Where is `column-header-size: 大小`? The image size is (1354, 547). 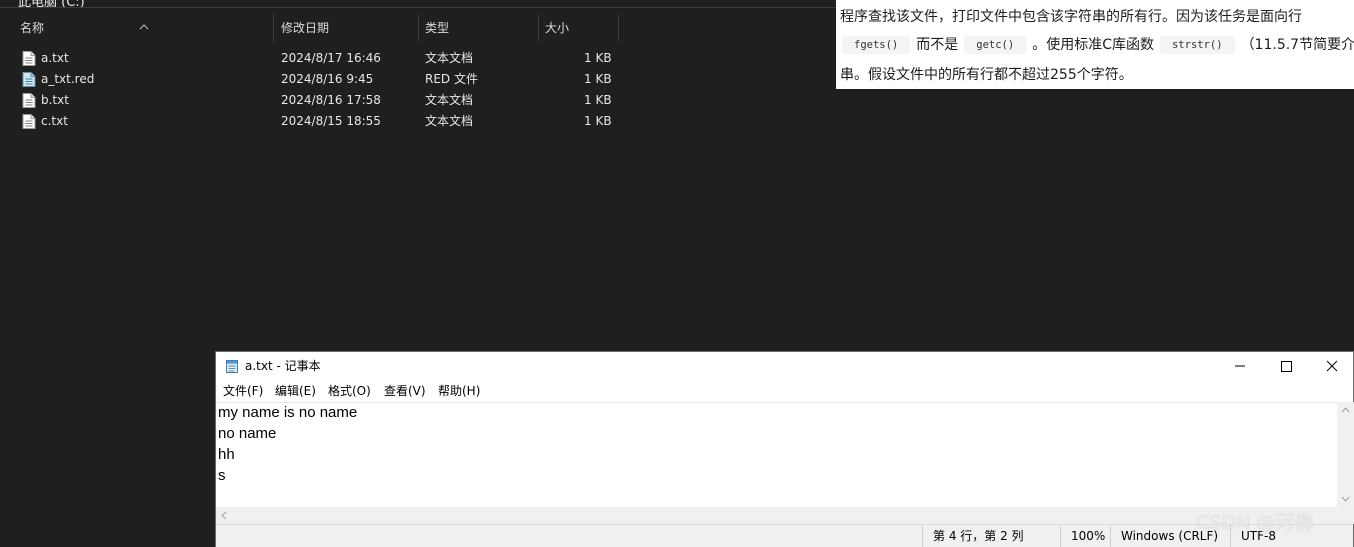
column-header-size: 大小 is located at coordinates (579, 28).